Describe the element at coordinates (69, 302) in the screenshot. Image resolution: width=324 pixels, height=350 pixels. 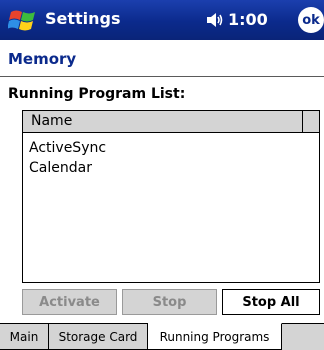
I see `activate-button: Activate` at that location.